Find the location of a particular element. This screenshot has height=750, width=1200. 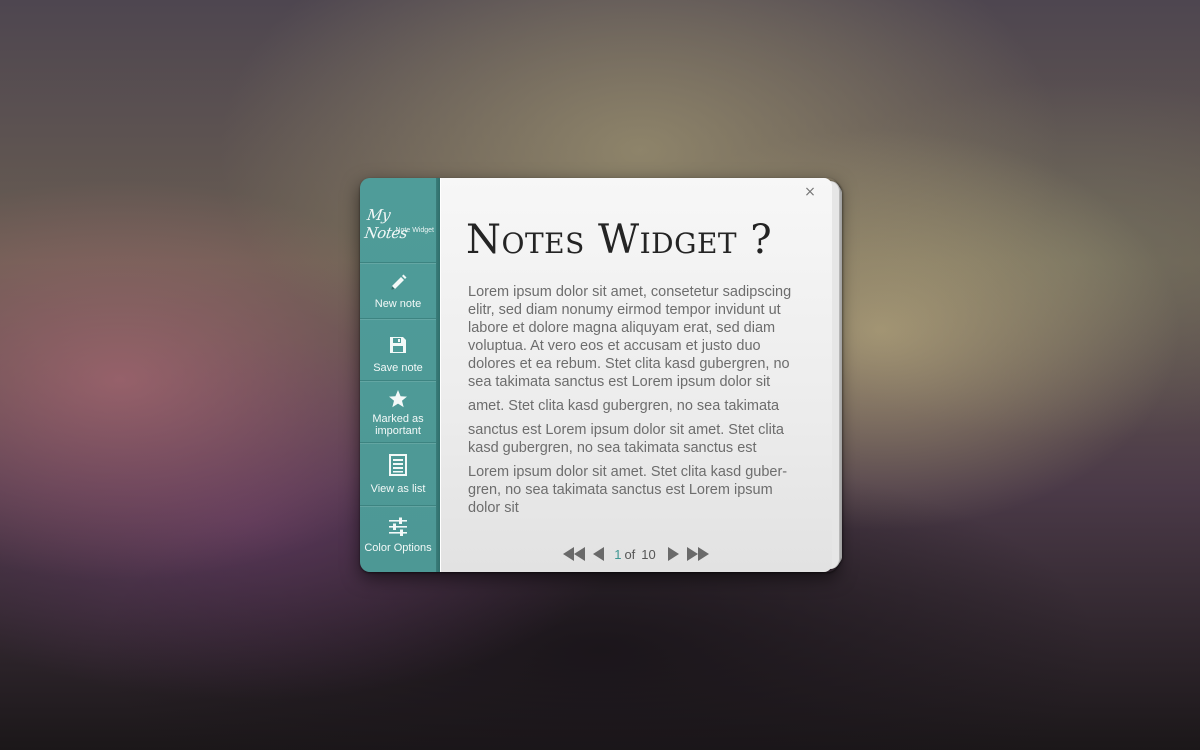

right-arrow-icon is located at coordinates (673, 554).